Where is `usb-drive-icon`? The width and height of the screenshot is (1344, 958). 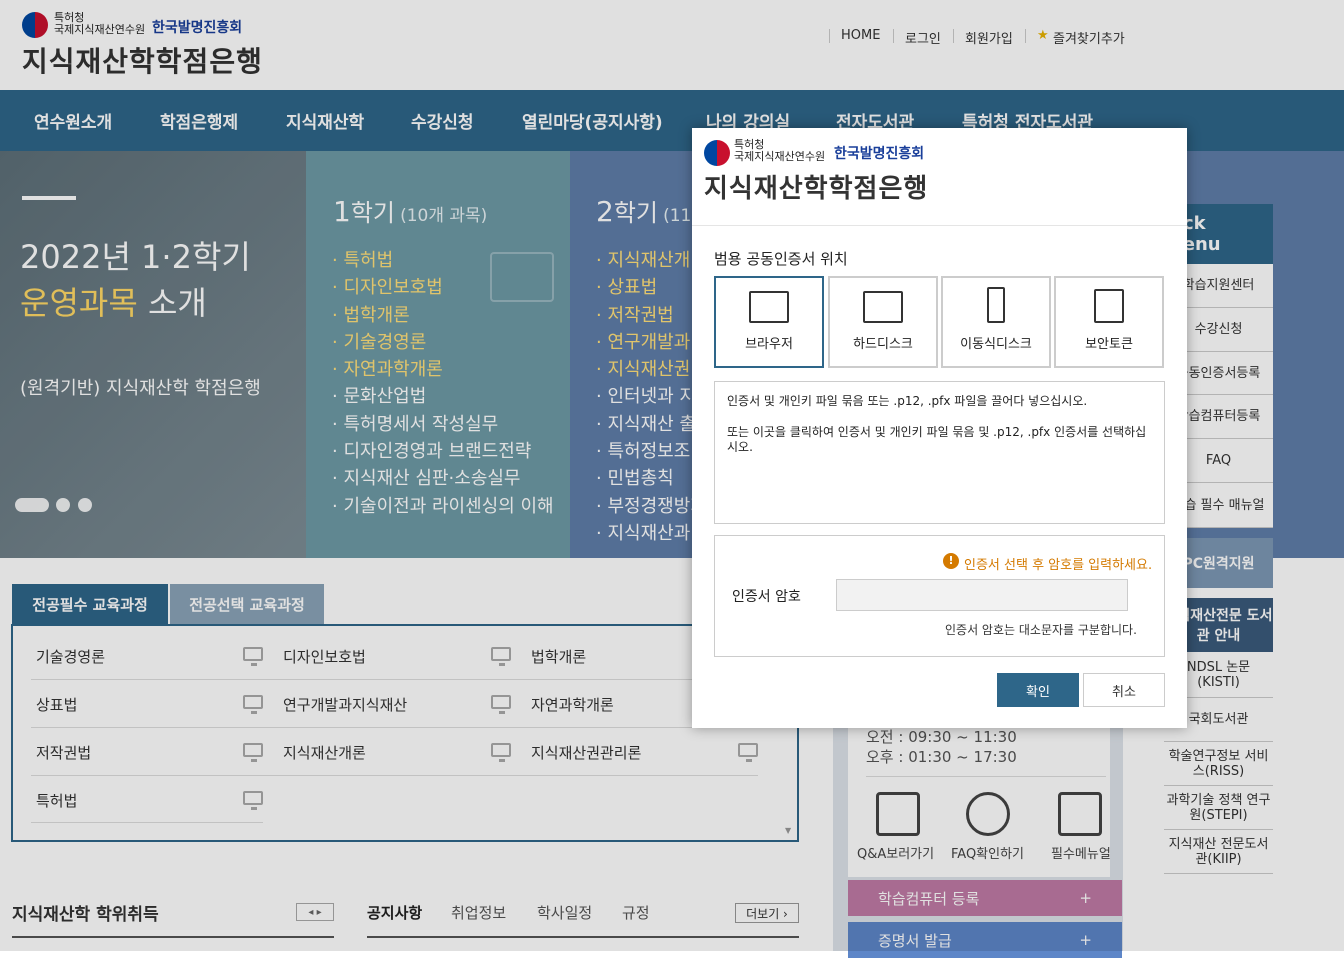
usb-drive-icon is located at coordinates (996, 305).